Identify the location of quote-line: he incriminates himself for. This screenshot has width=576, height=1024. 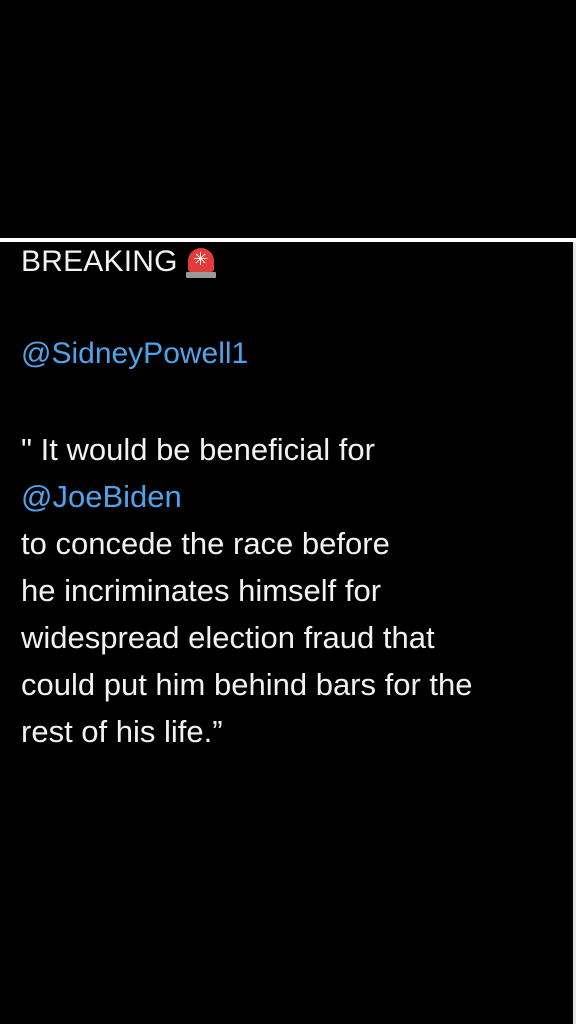
(201, 590).